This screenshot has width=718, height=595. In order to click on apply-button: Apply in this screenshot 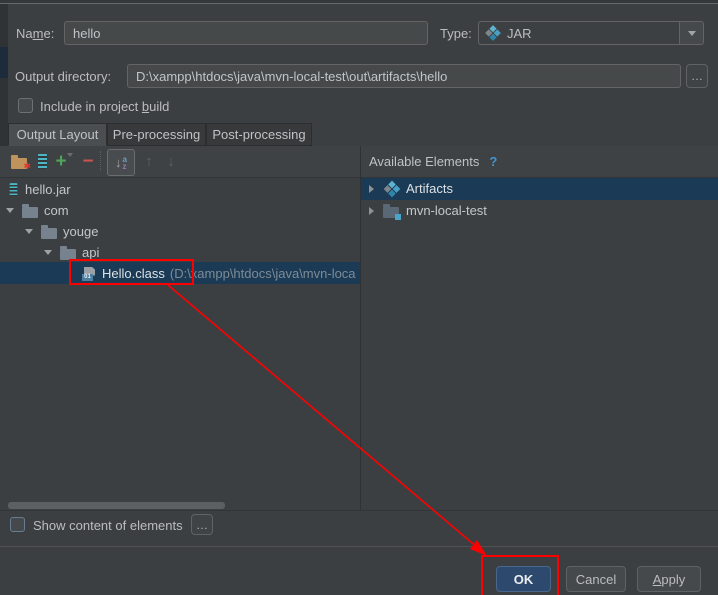, I will do `click(669, 579)`.